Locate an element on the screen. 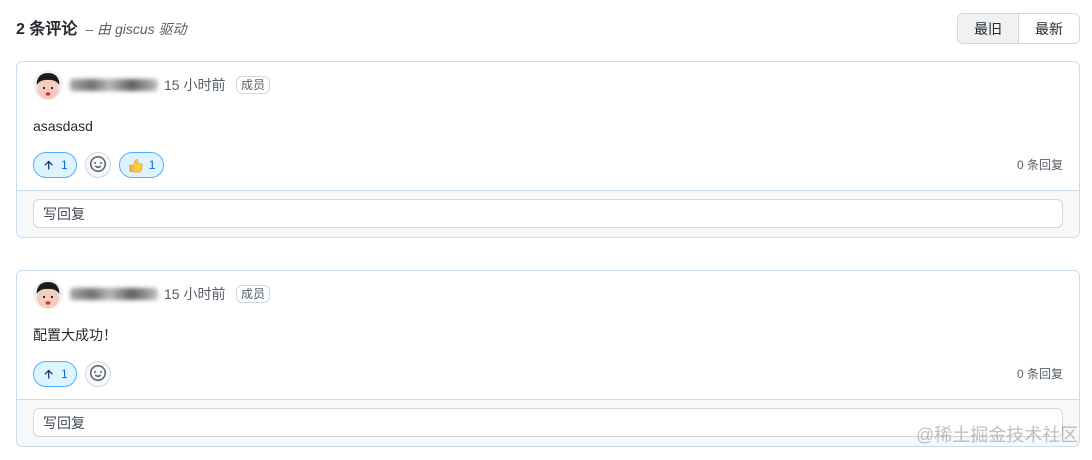 This screenshot has height=460, width=1092. powered-by-prefix: – 由 is located at coordinates (100, 29).